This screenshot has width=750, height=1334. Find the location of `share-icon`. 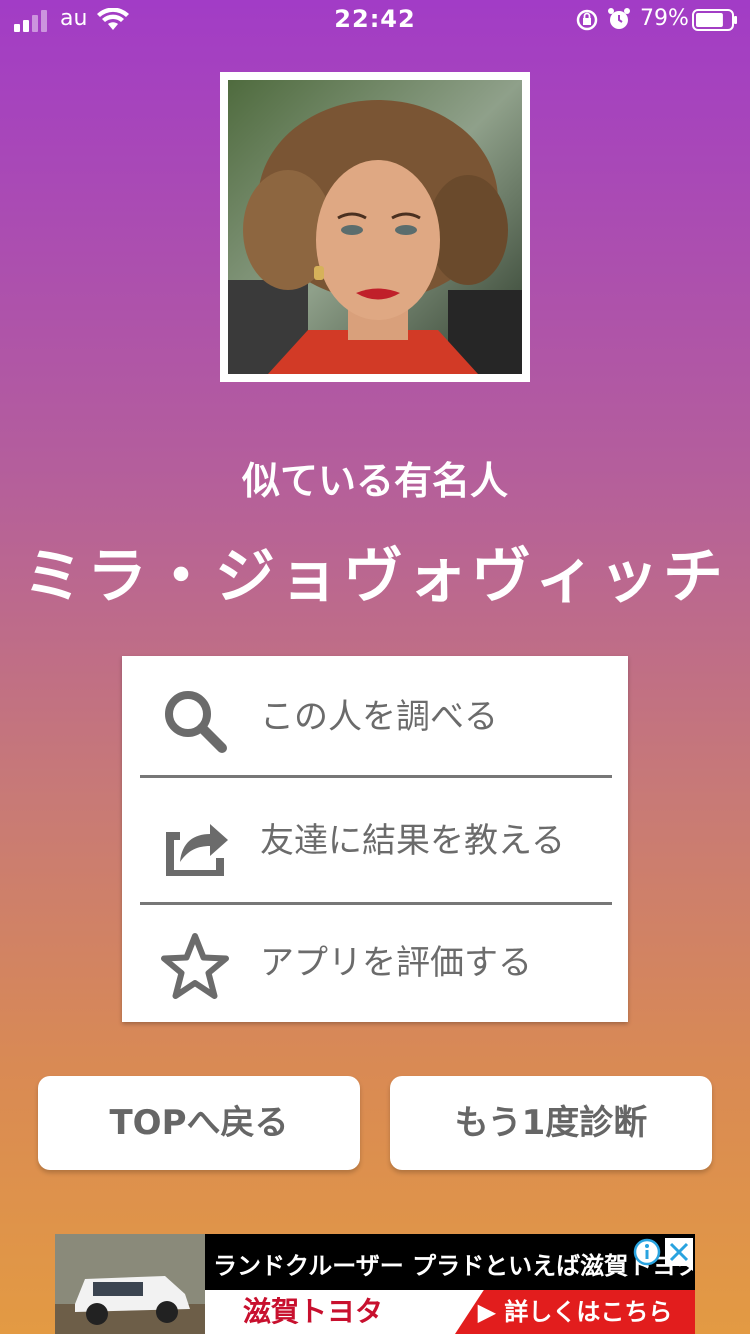

share-icon is located at coordinates (197, 850).